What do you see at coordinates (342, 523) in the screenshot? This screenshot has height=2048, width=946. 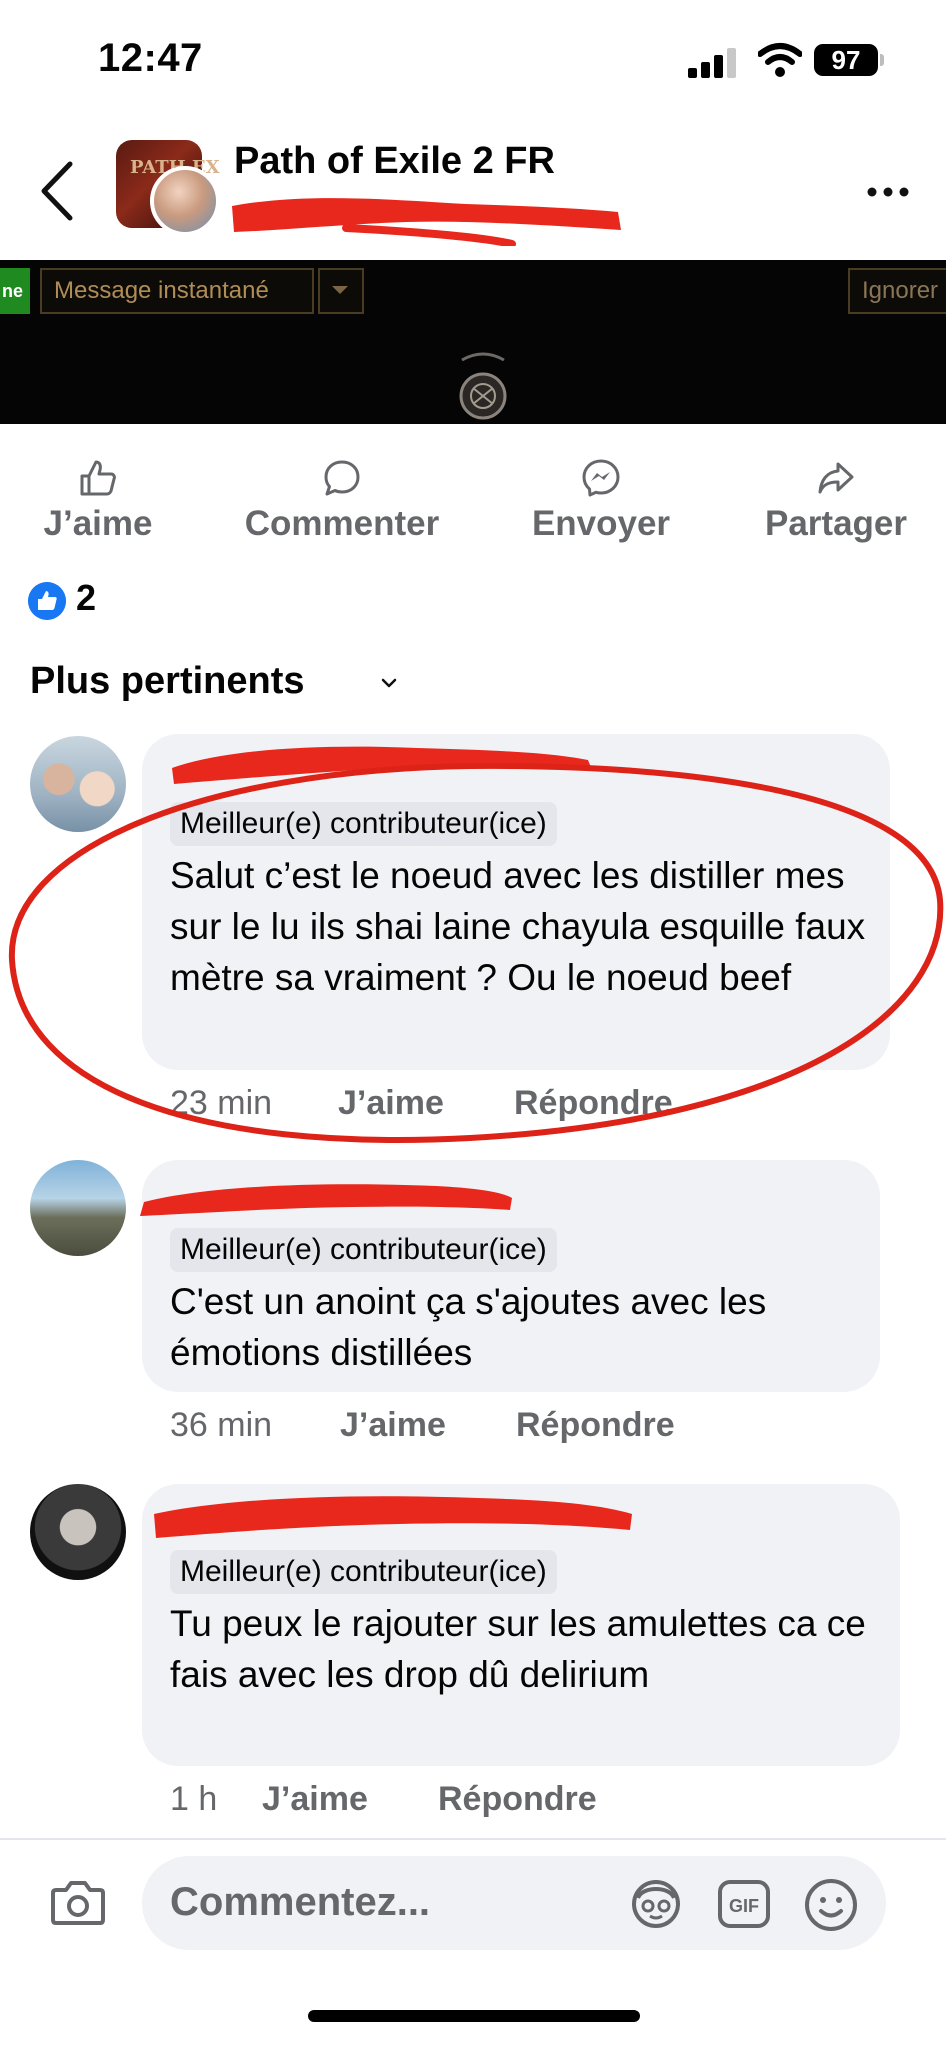 I see `comment-label: Commenter` at bounding box center [342, 523].